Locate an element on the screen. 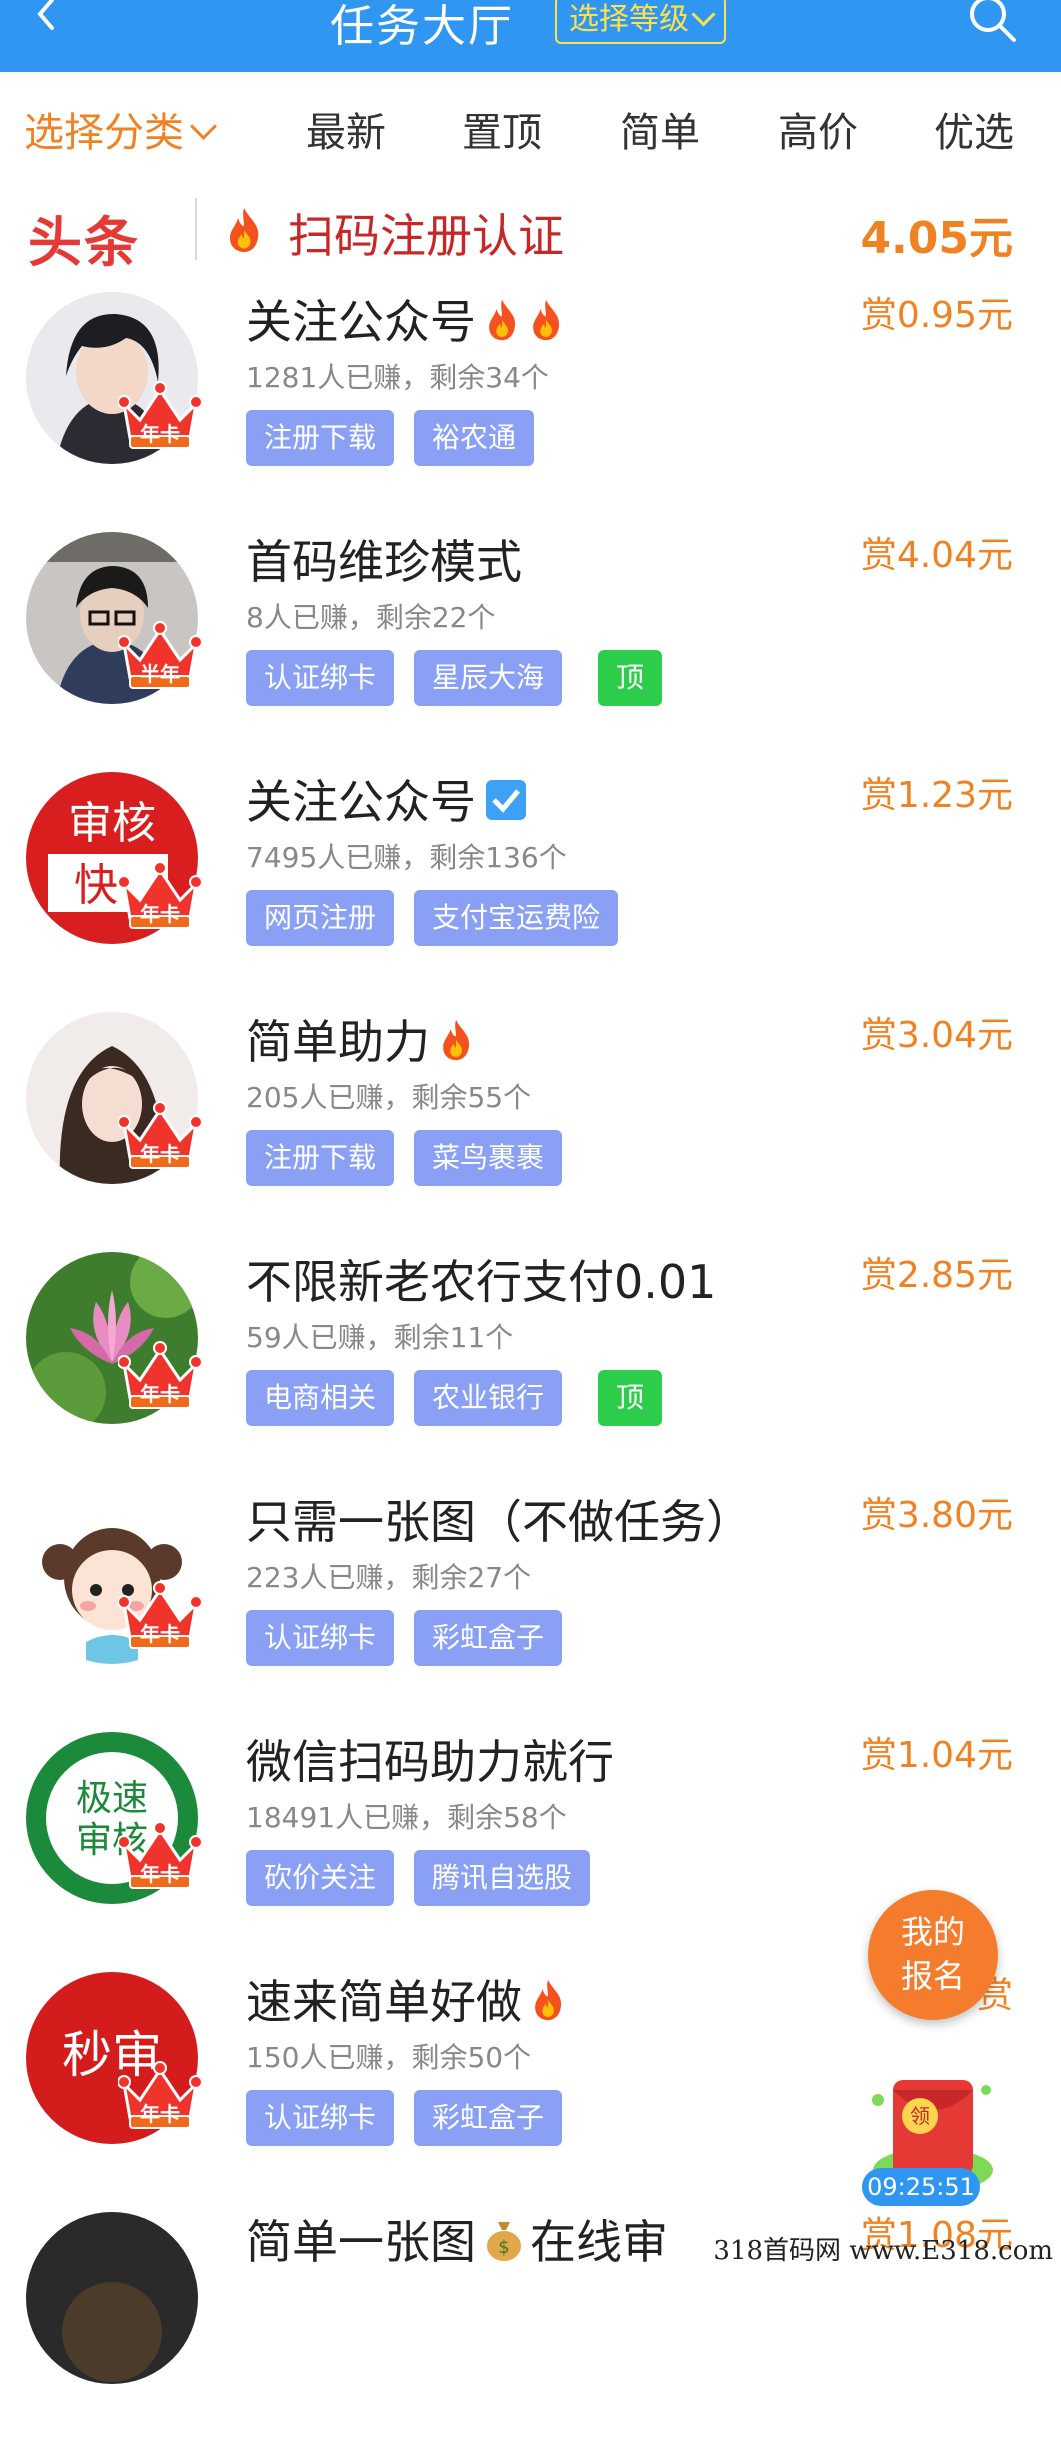  headline-text: 扫码注册认证 is located at coordinates (426, 236).